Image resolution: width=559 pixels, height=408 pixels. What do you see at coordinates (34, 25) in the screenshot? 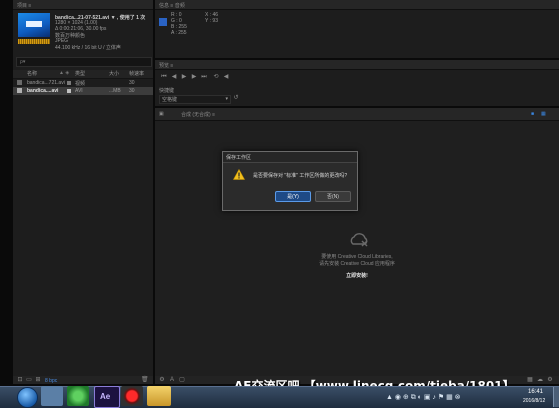
I see `footage-thumbnail` at bounding box center [34, 25].